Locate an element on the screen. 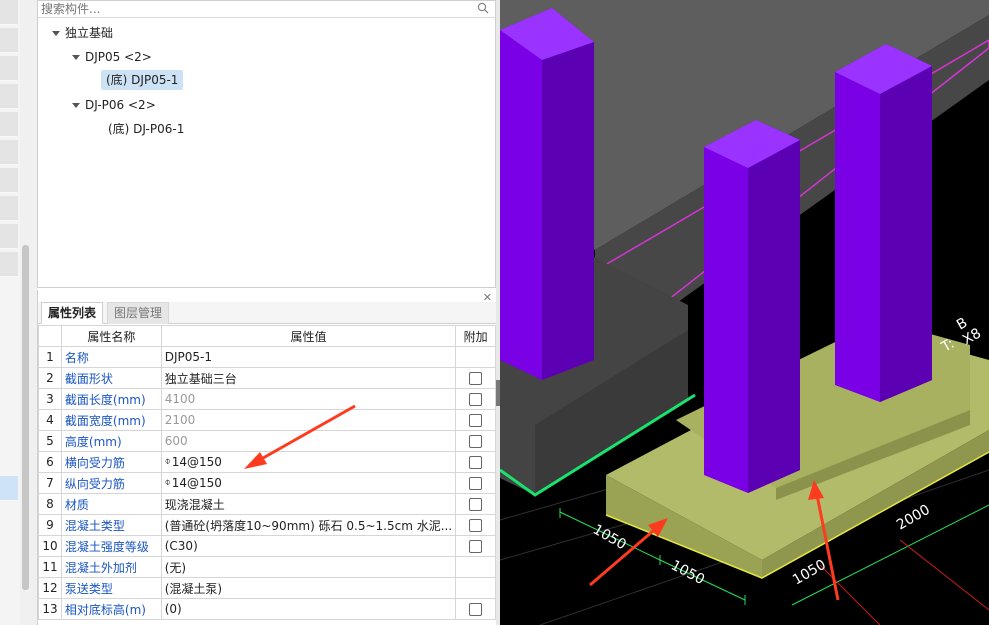 The width and height of the screenshot is (989, 625). search-input is located at coordinates (248, 8).